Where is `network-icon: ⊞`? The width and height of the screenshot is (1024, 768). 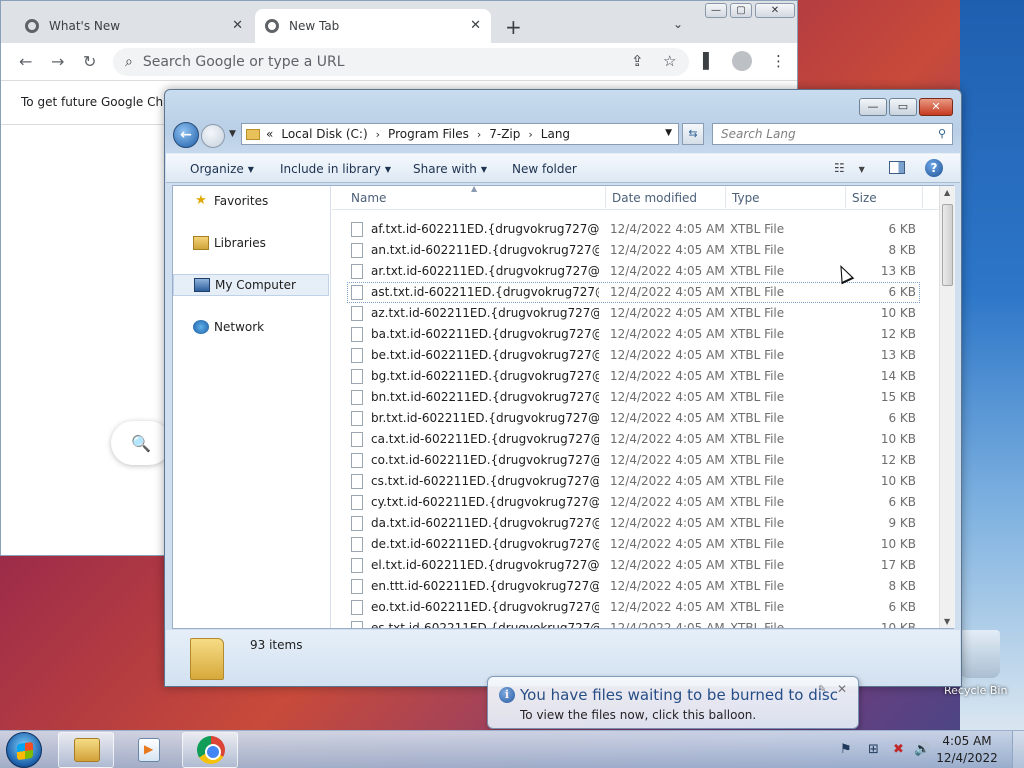
network-icon: ⊞ is located at coordinates (873, 749).